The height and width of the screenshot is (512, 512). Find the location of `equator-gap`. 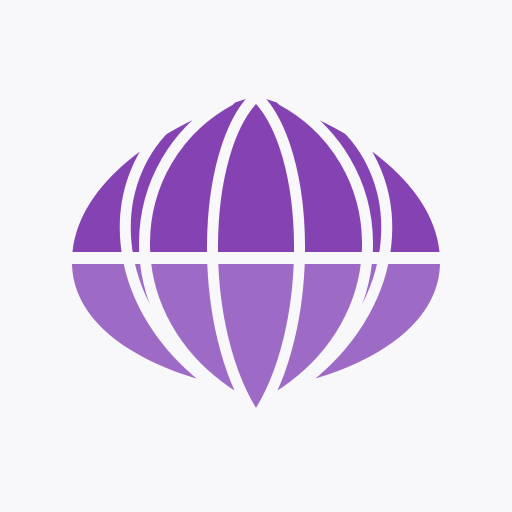

equator-gap is located at coordinates (256, 258).